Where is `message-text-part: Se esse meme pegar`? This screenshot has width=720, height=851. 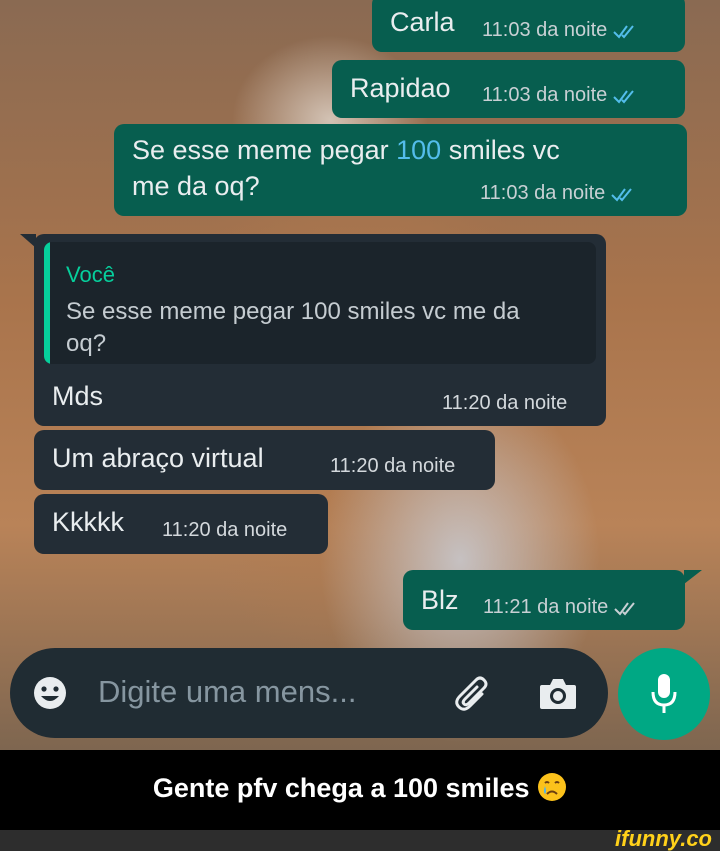 message-text-part: Se esse meme pegar is located at coordinates (264, 150).